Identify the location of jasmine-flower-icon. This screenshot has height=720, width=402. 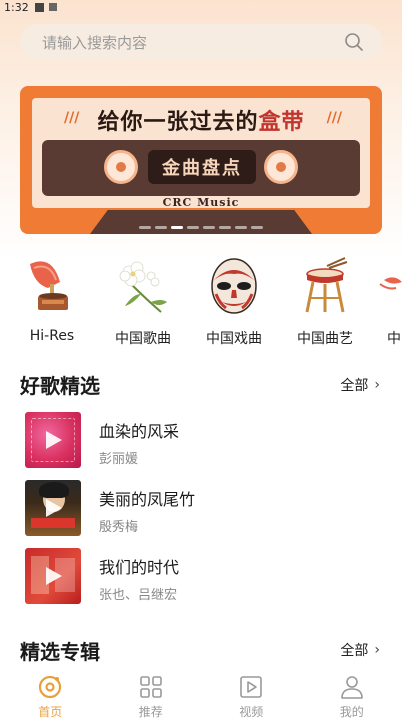
(143, 287).